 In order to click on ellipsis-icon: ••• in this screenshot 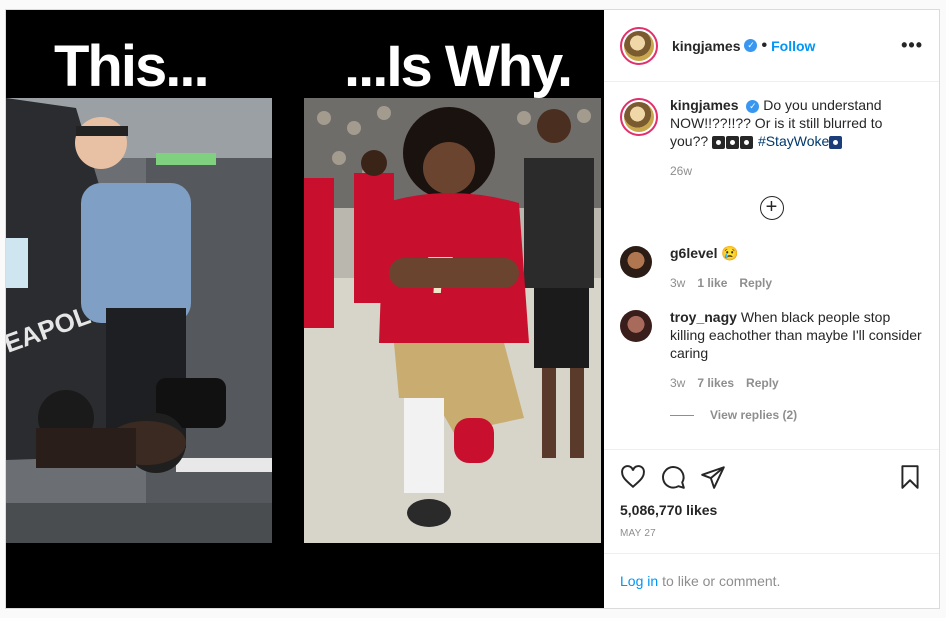, I will do `click(912, 45)`.